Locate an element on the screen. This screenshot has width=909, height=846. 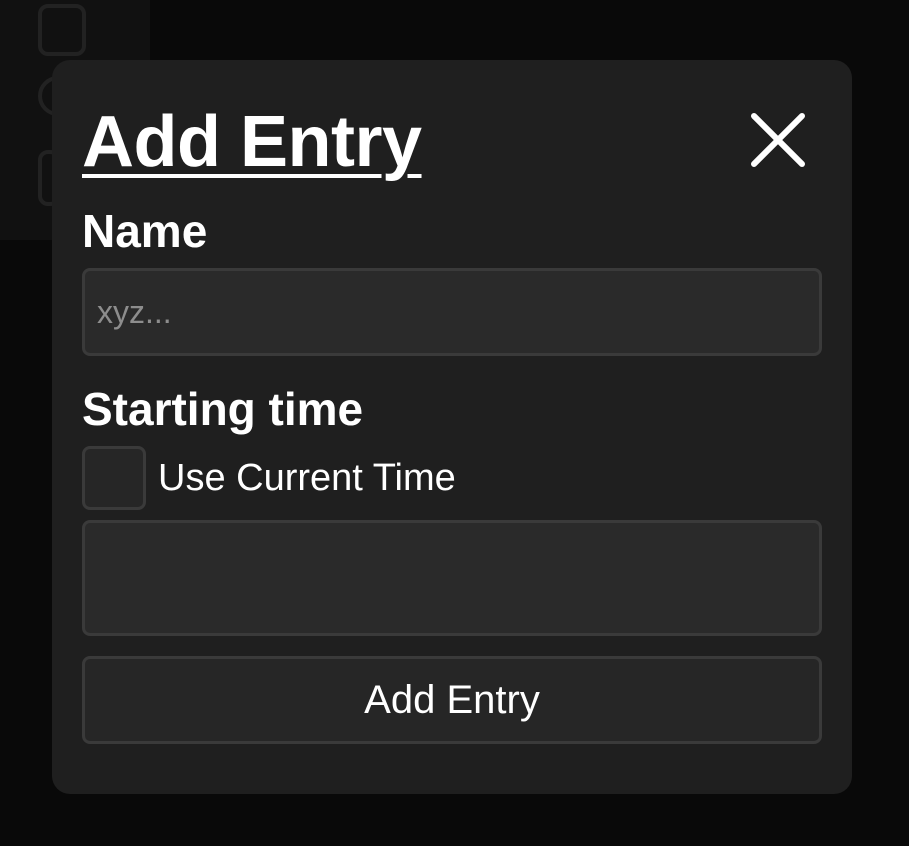
starting-time-label: Starting time is located at coordinates (223, 409).